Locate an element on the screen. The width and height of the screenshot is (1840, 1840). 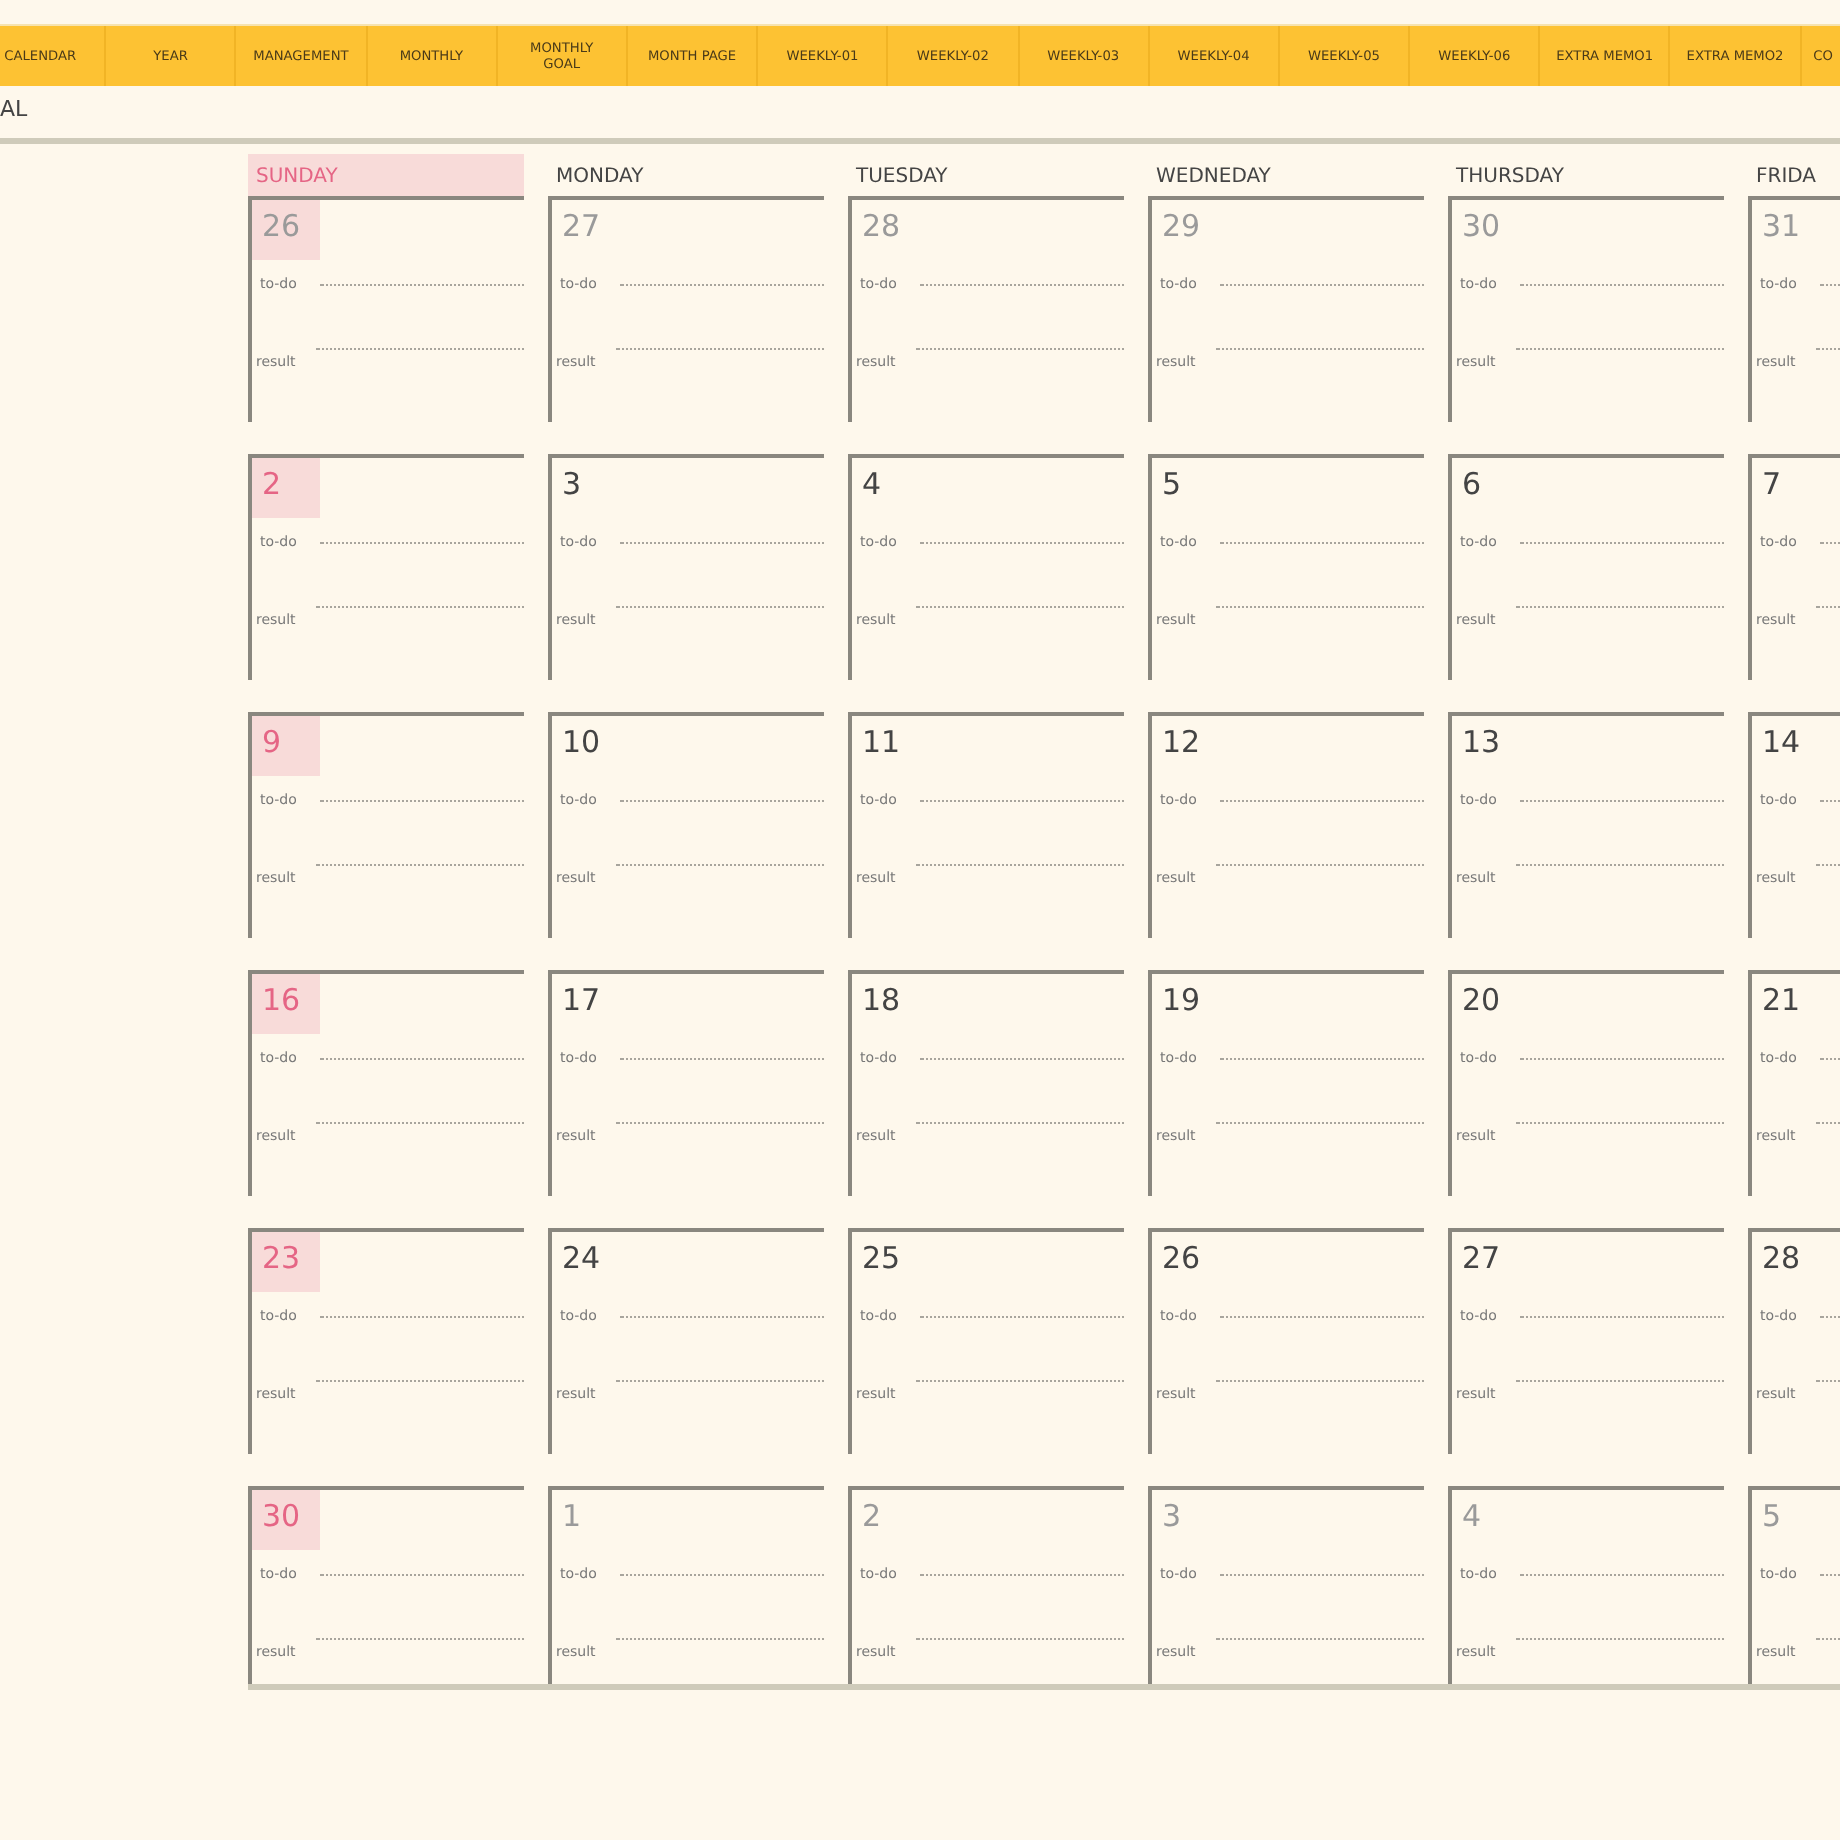
page-title: AL is located at coordinates (14, 109).